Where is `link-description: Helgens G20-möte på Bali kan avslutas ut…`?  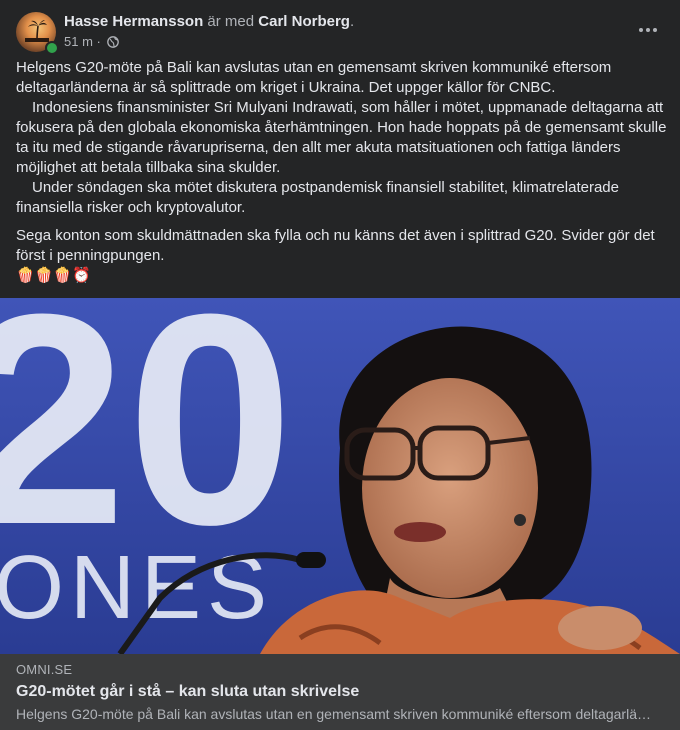 link-description: Helgens G20-möte på Bali kan avslutas ut… is located at coordinates (336, 714).